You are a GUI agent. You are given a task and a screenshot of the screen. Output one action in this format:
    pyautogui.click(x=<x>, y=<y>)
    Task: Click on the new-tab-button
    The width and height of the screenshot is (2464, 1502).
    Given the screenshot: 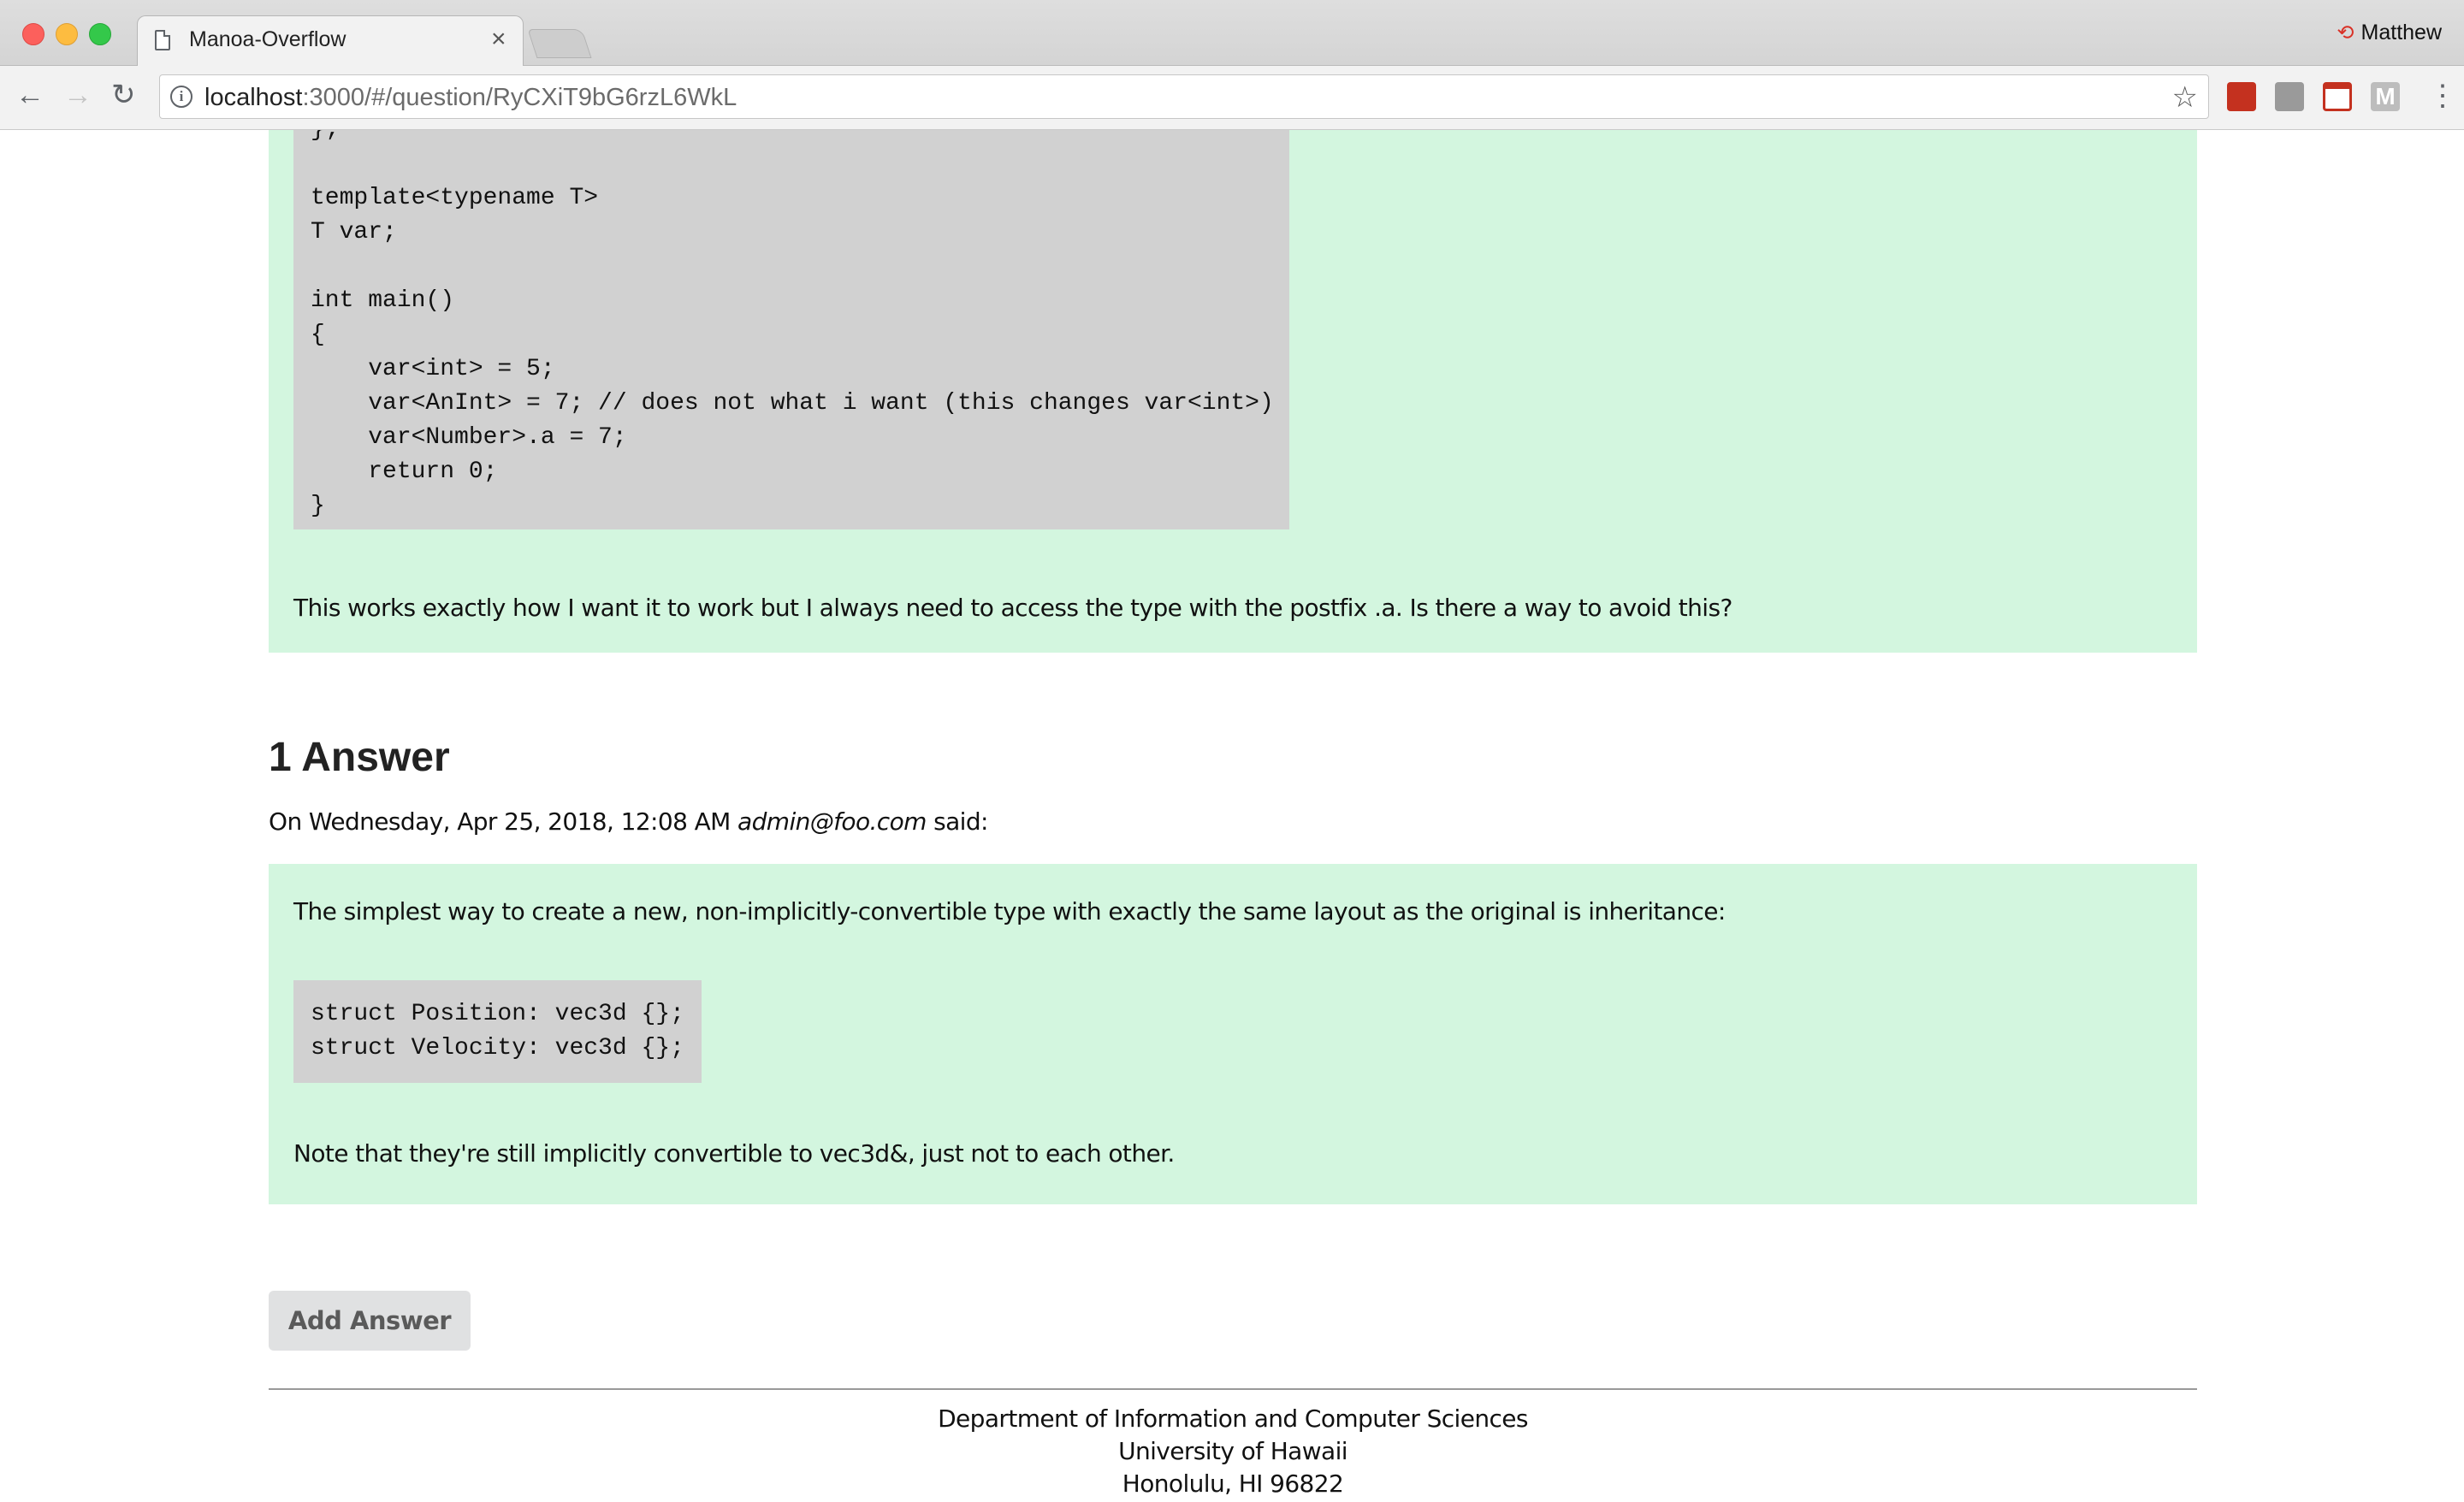 What is the action you would take?
    pyautogui.click(x=559, y=43)
    